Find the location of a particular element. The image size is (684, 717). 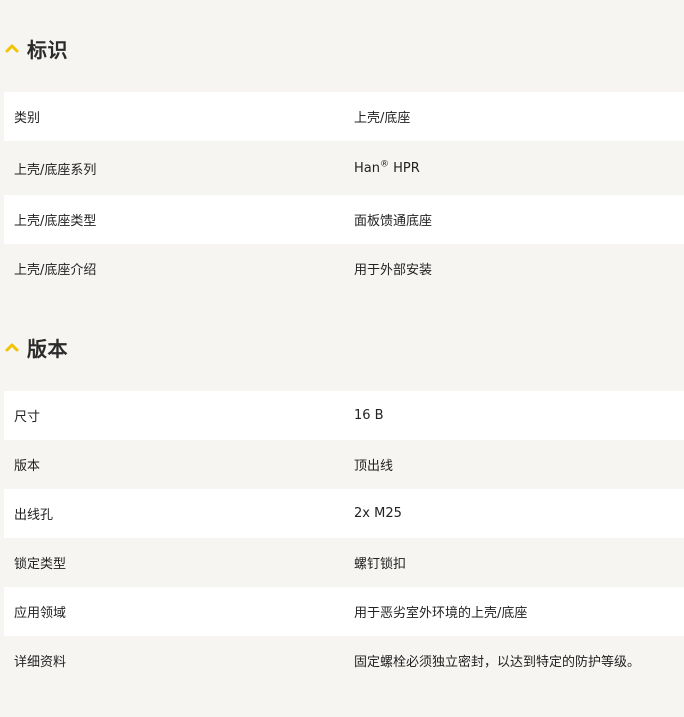

row-value: 上壳/底座 is located at coordinates (382, 118).